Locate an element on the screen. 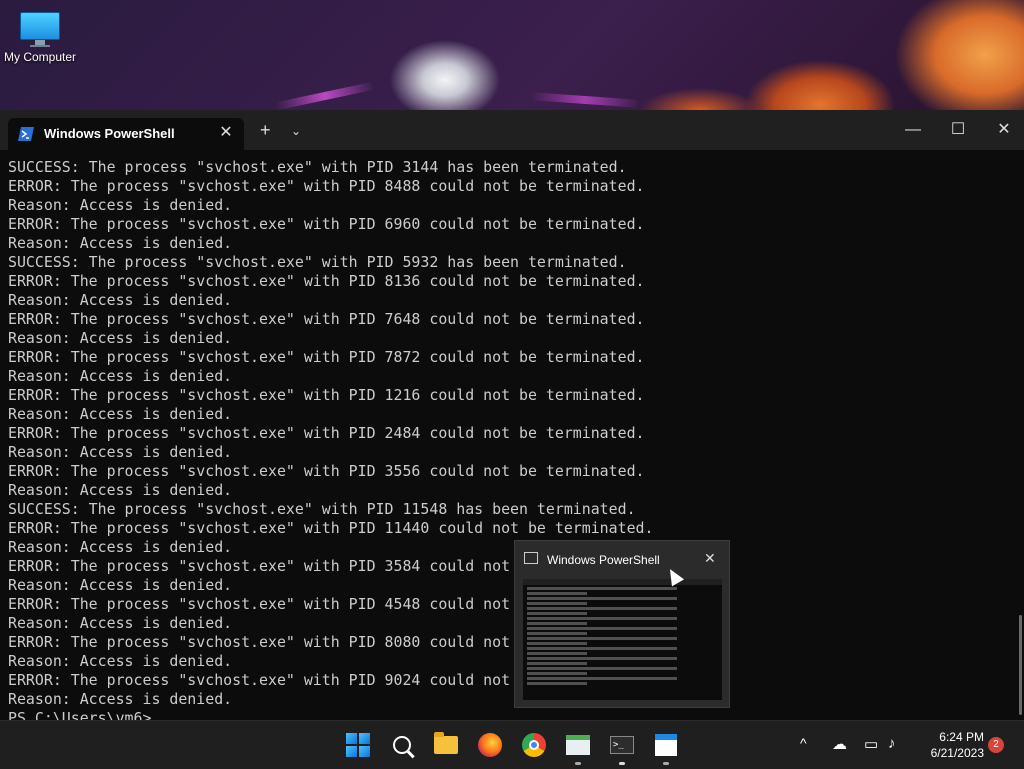  title-bar: Windows PowerShell ✕ + ⌄ — ☐ ✕ is located at coordinates (512, 130).